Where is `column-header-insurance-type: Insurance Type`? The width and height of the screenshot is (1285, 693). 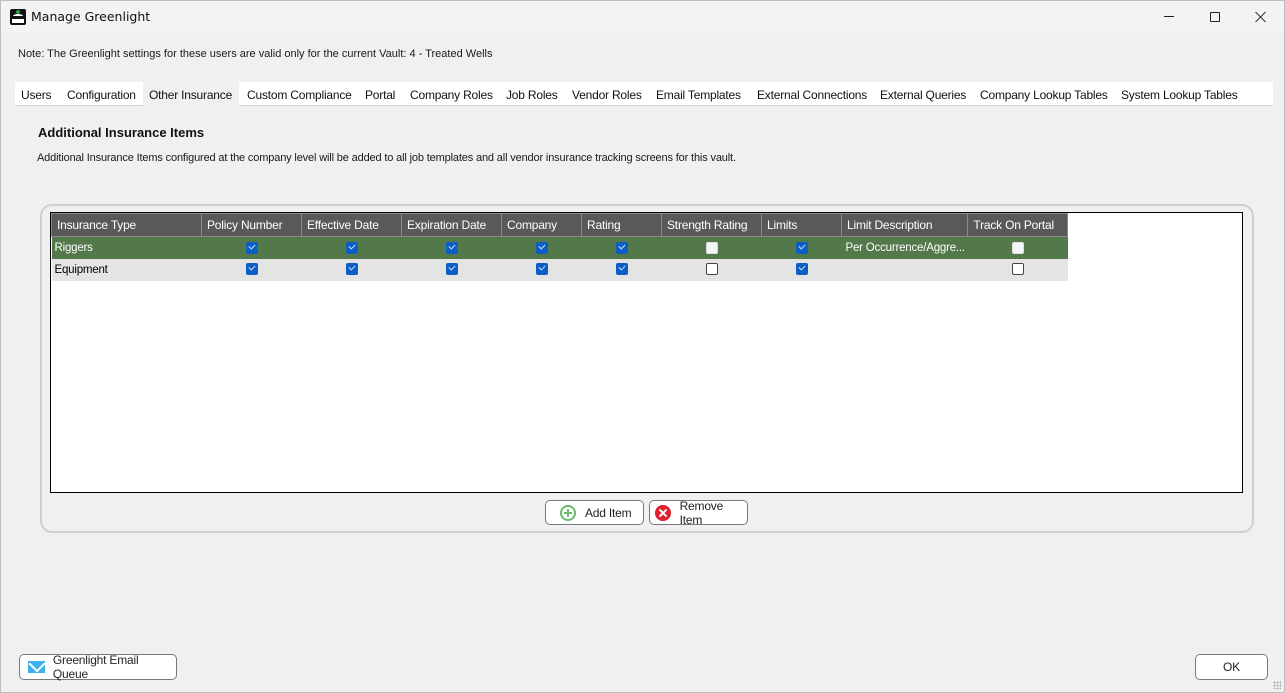 column-header-insurance-type: Insurance Type is located at coordinates (126, 225).